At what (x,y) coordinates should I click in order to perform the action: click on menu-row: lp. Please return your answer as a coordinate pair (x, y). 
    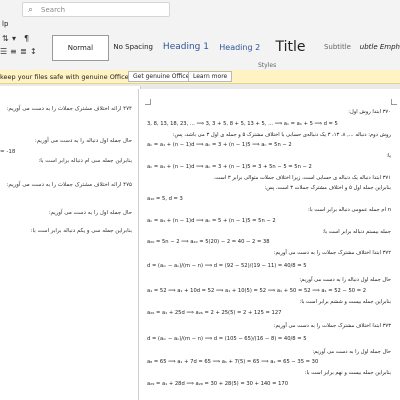
    Looking at the image, I should click on (200, 24).